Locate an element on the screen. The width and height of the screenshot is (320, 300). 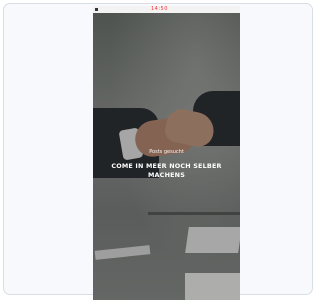
status-bar: 14:50 is located at coordinates (166, 9).